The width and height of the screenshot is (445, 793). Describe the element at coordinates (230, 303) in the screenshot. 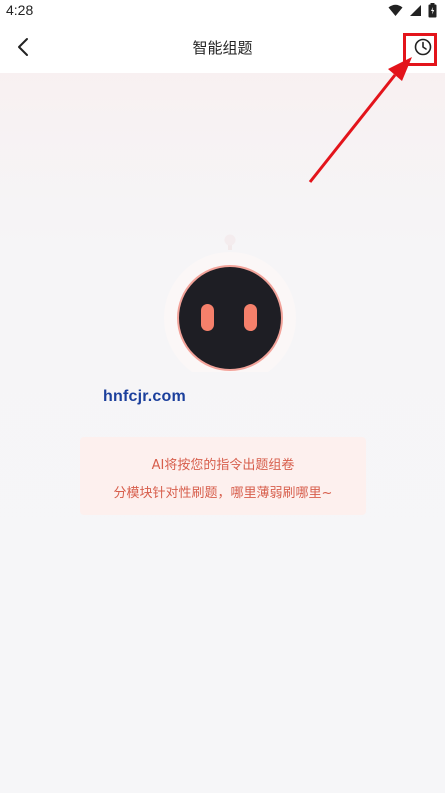

I see `ai-robot-icon` at that location.